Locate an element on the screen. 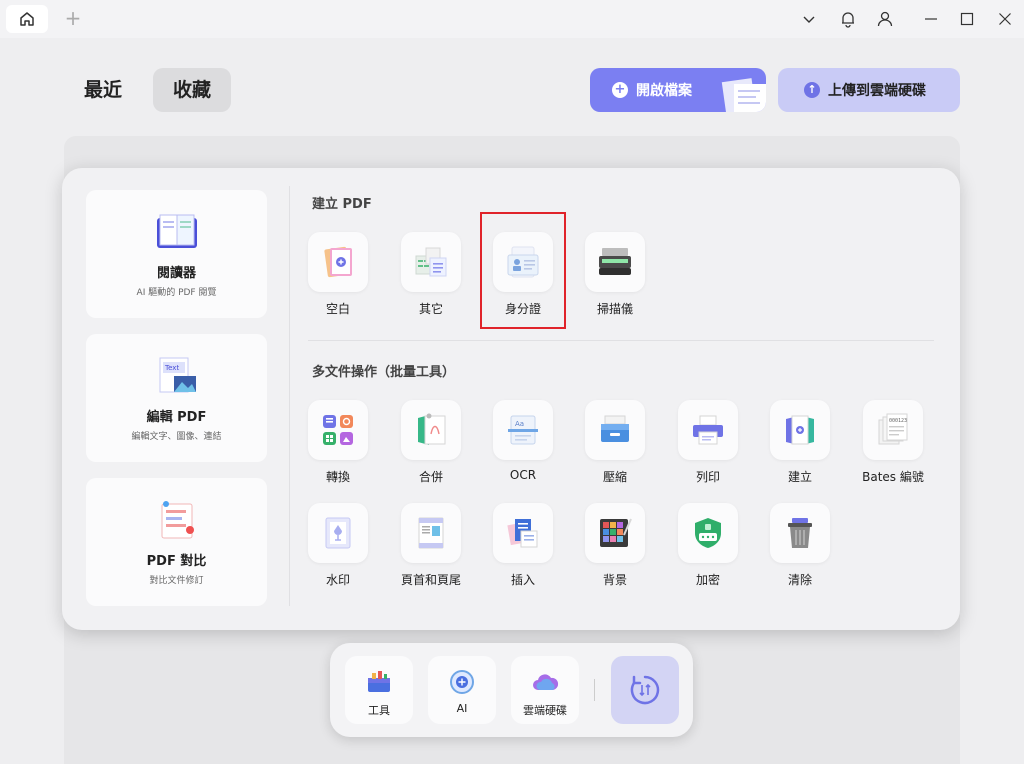 The width and height of the screenshot is (1024, 764). sync-icon is located at coordinates (645, 690).